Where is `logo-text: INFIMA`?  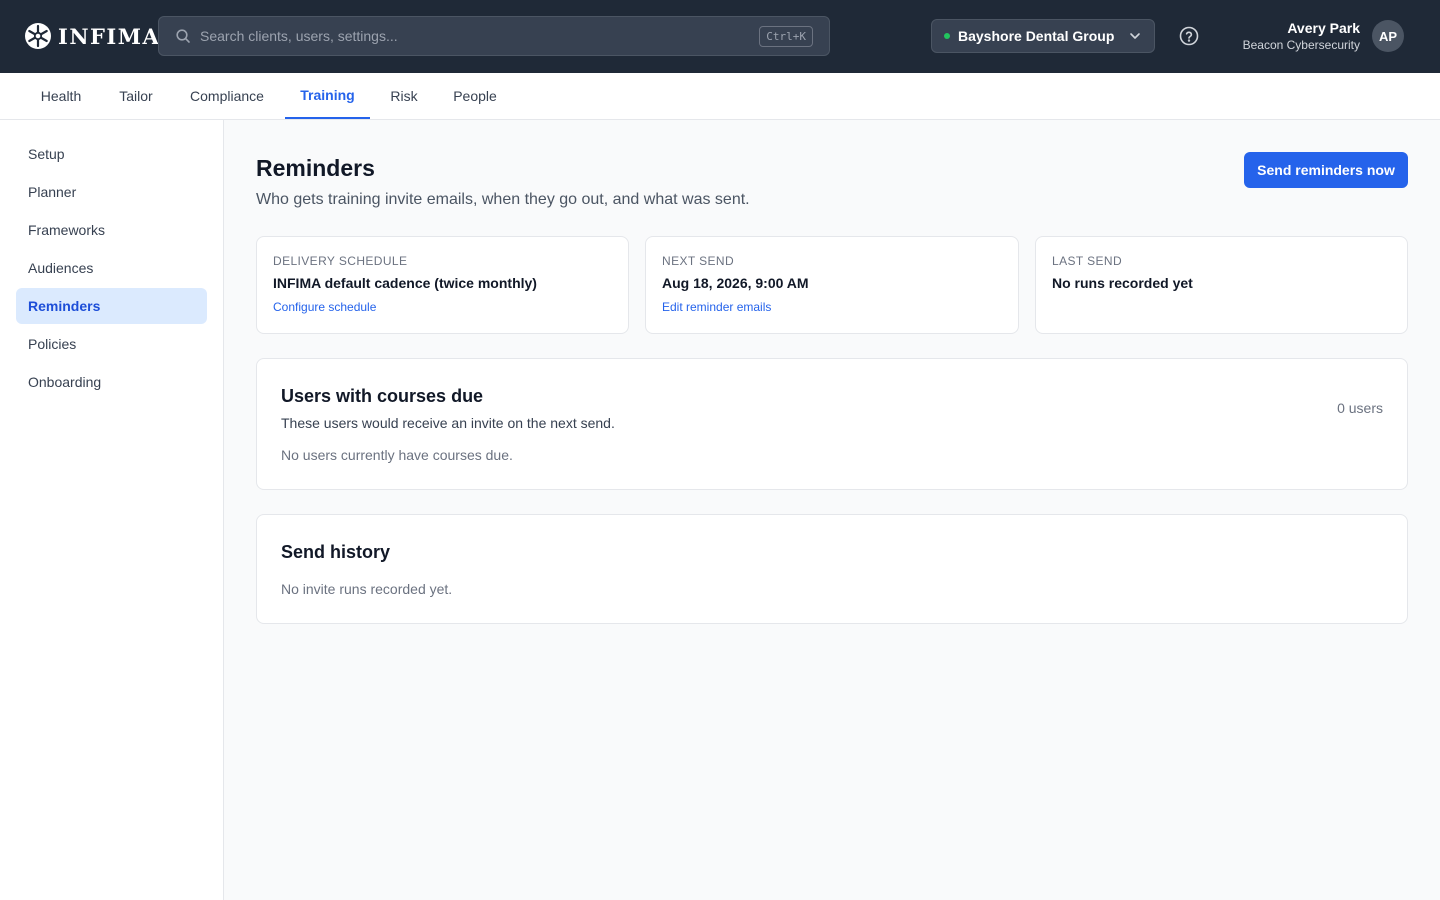
logo-text: INFIMA is located at coordinates (109, 36).